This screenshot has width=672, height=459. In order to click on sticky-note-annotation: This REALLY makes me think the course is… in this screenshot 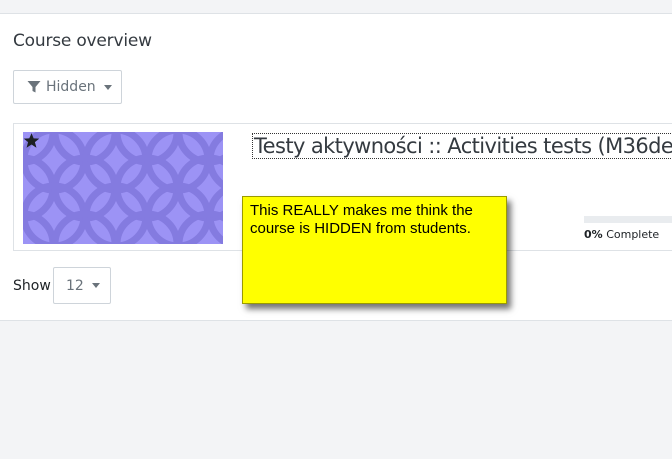, I will do `click(374, 250)`.